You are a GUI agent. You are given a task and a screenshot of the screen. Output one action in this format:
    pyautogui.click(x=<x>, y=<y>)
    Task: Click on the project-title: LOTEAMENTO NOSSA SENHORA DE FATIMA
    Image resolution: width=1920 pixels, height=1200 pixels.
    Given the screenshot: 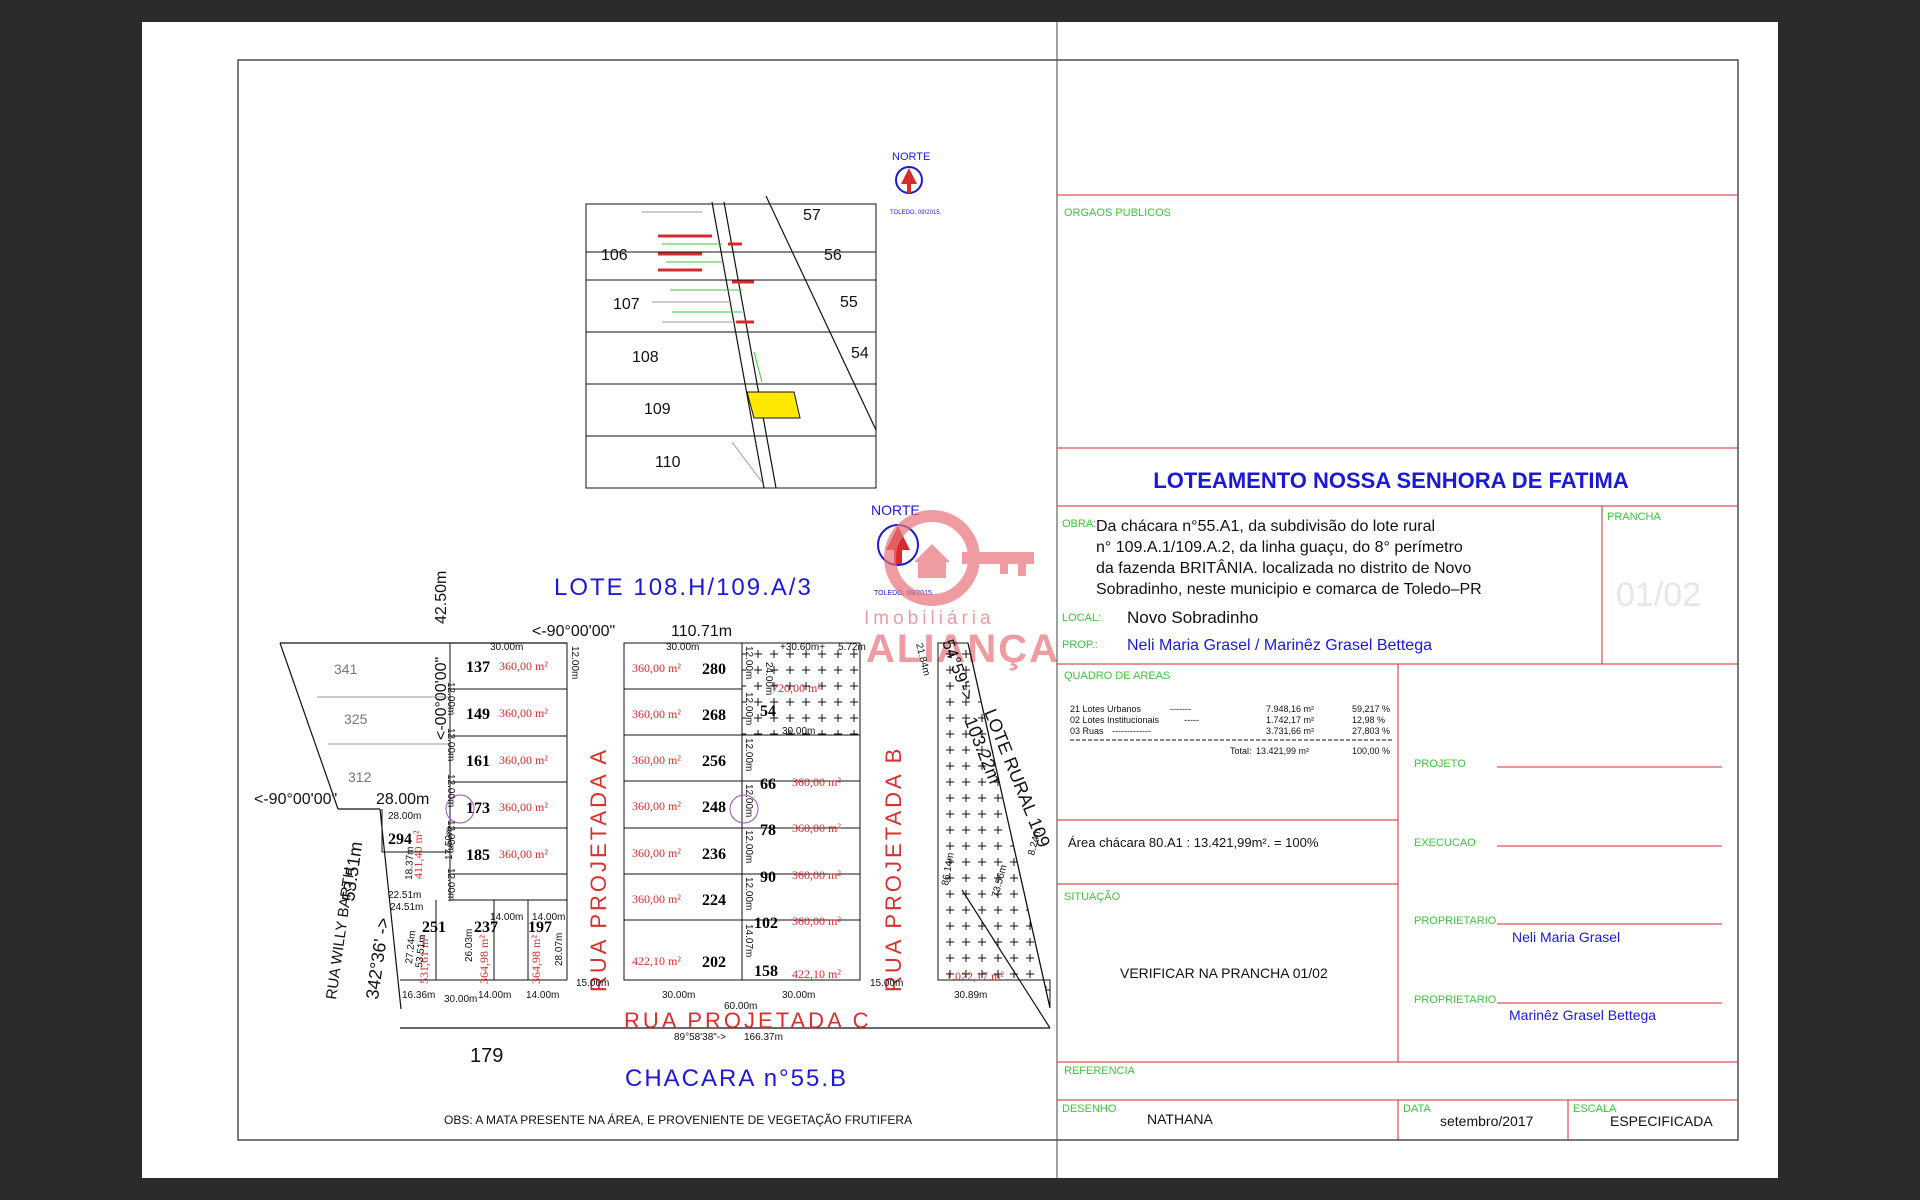 What is the action you would take?
    pyautogui.click(x=1391, y=480)
    